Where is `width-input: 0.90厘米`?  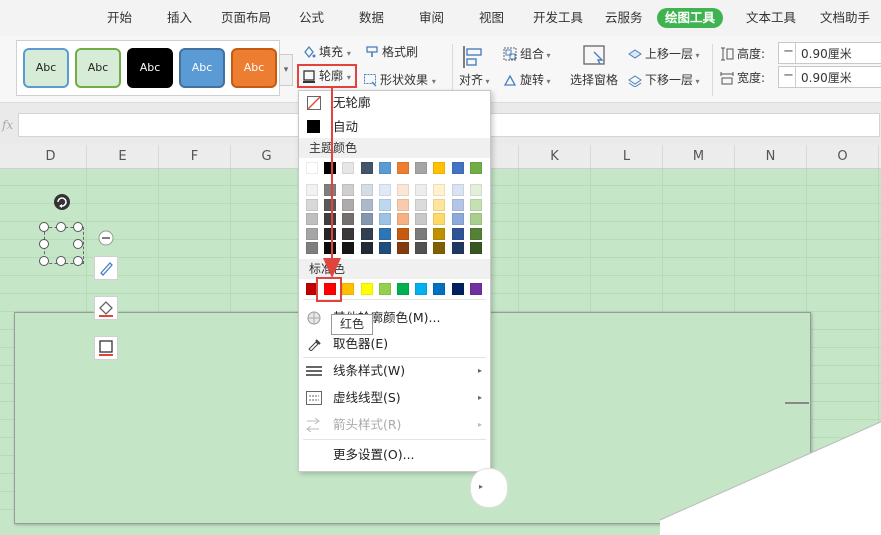
width-input: 0.90厘米 is located at coordinates (826, 77).